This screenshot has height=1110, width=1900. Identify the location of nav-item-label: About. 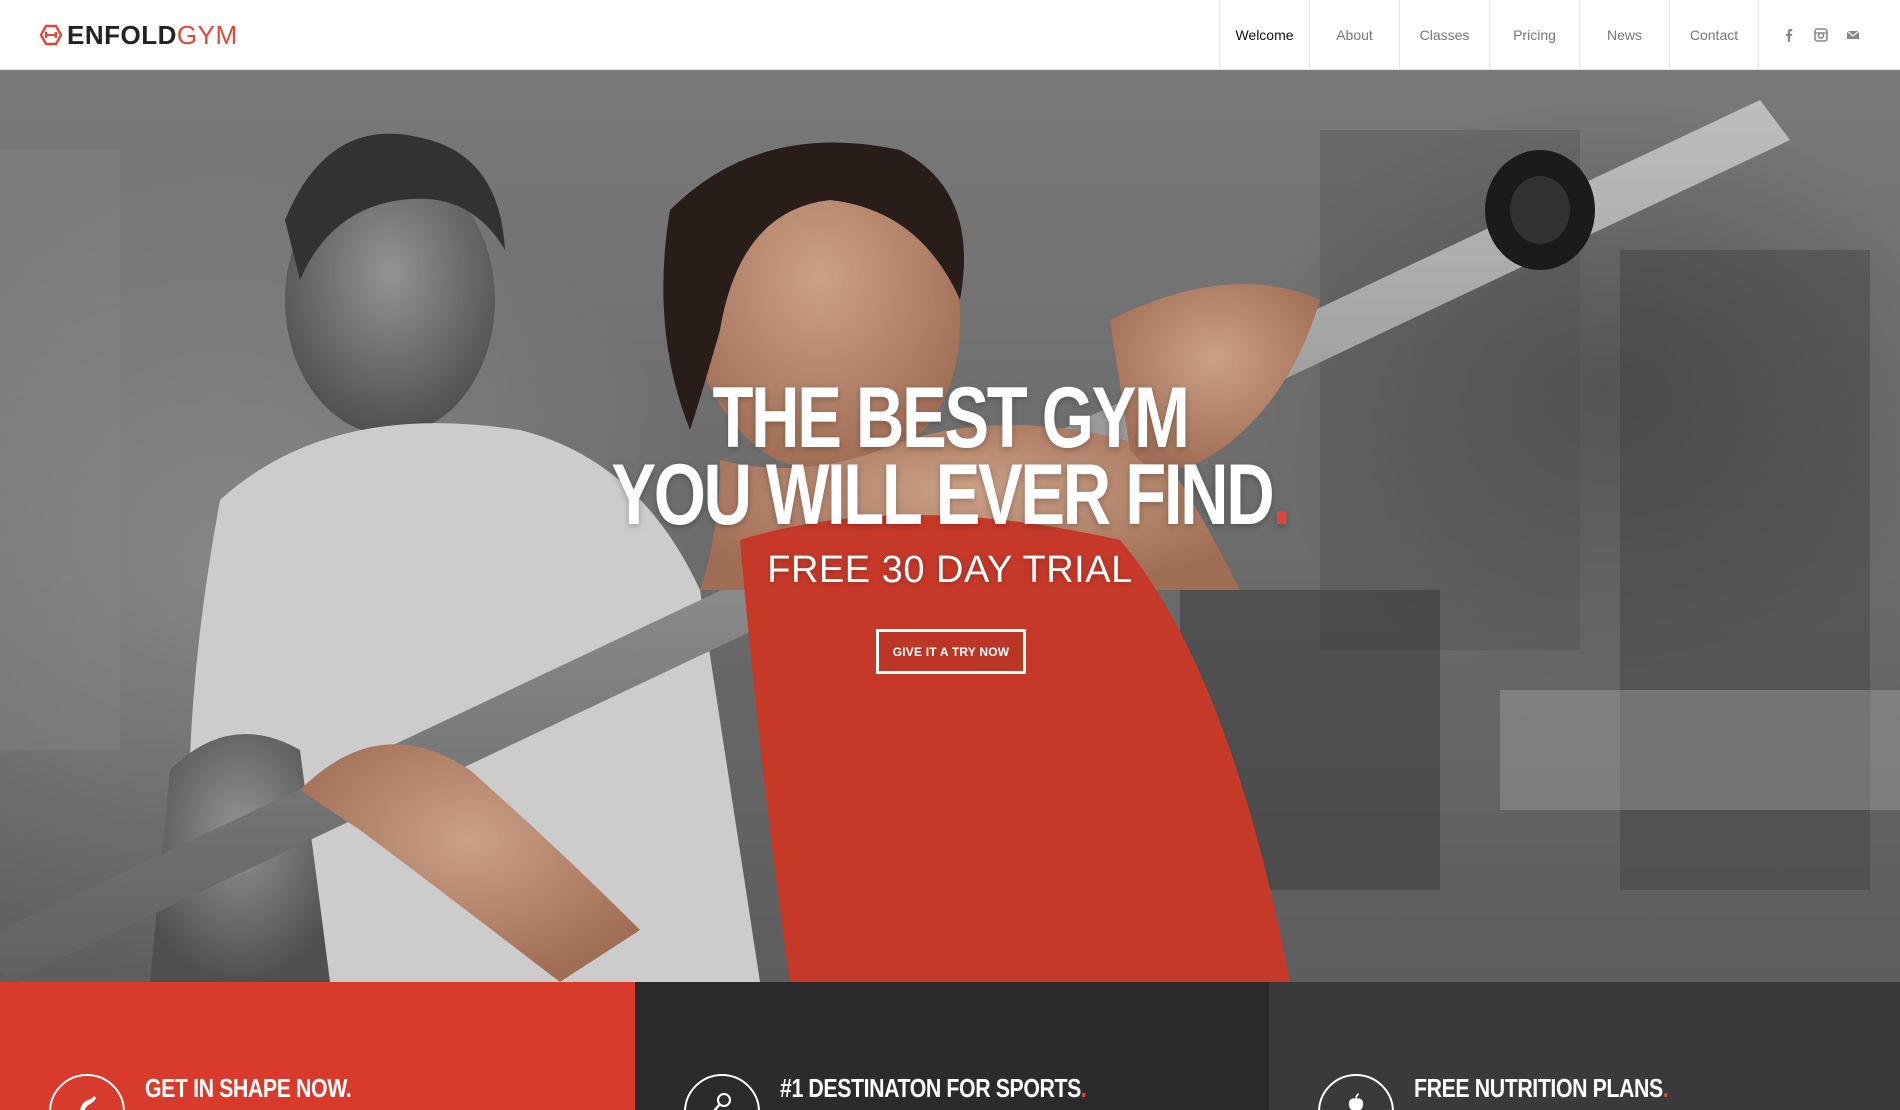
(1354, 35).